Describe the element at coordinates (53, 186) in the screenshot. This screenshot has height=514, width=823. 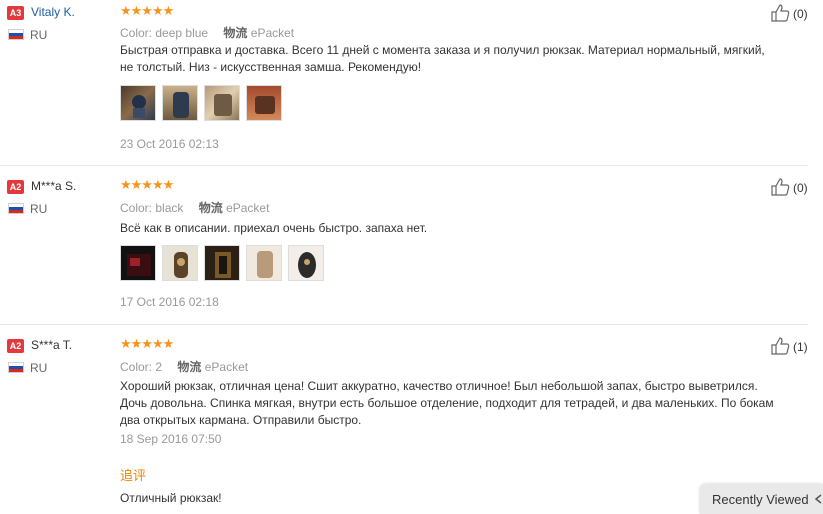
I see `reviewer-name: M***a S.` at that location.